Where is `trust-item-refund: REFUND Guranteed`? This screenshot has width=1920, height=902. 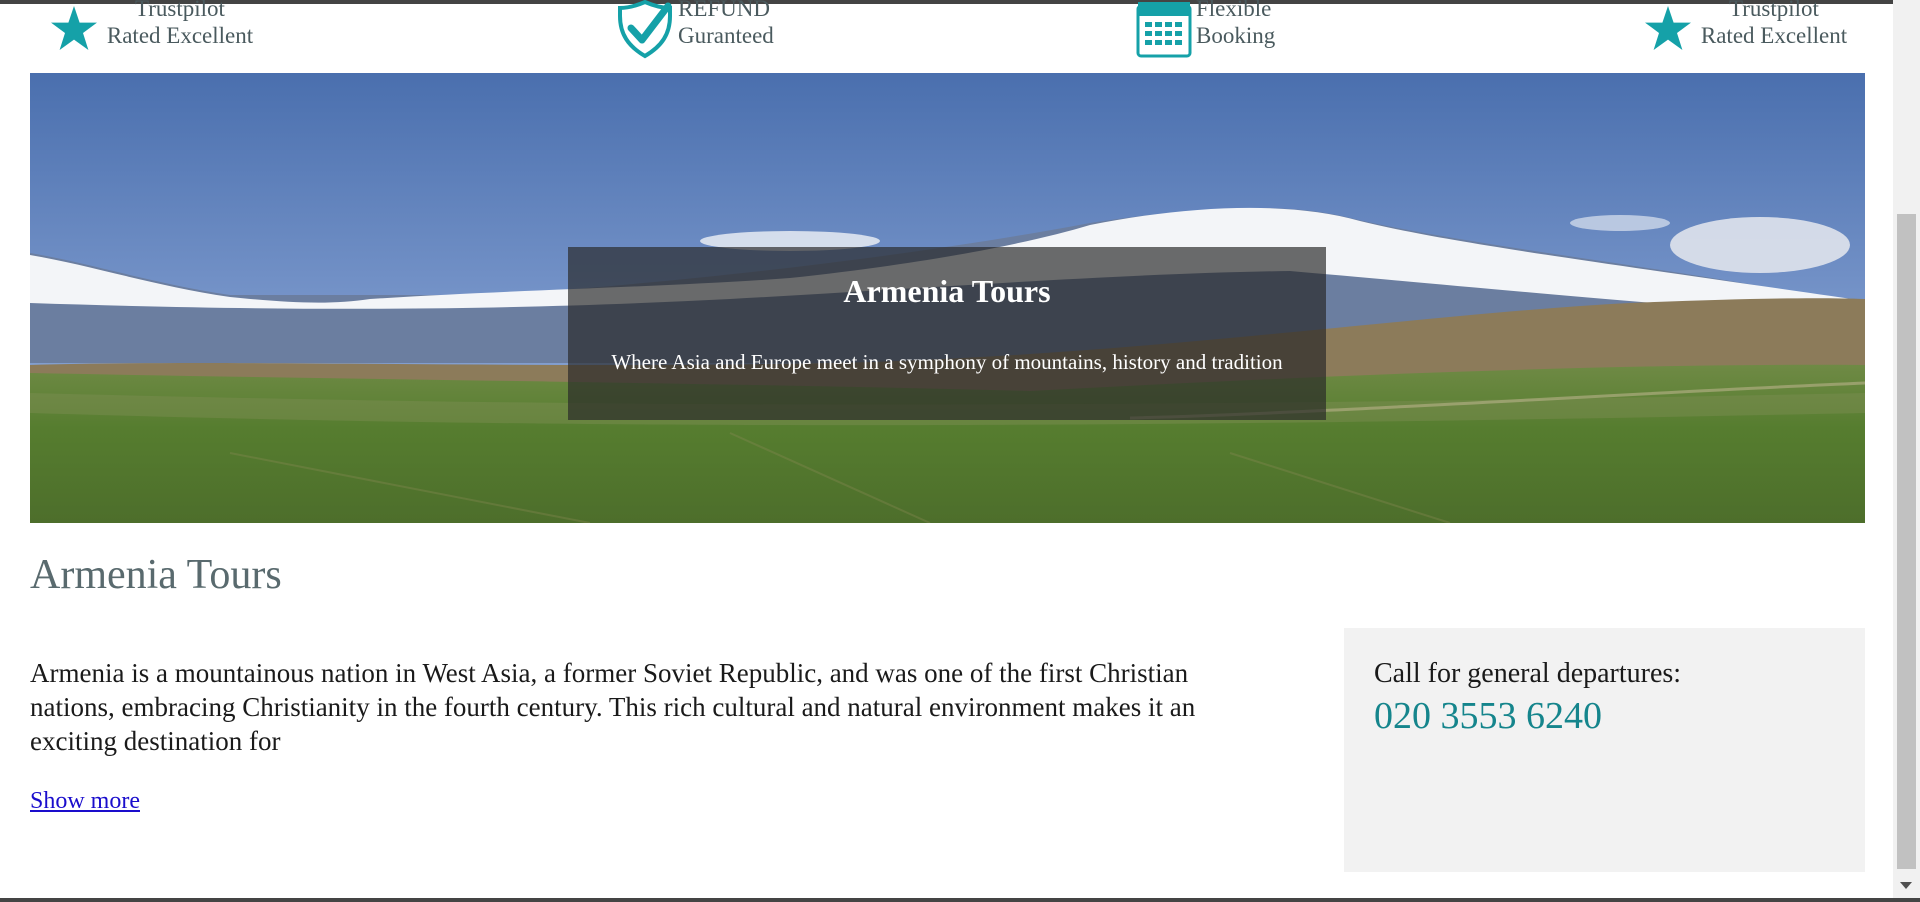
trust-item-refund: REFUND Guranteed is located at coordinates (706, 30).